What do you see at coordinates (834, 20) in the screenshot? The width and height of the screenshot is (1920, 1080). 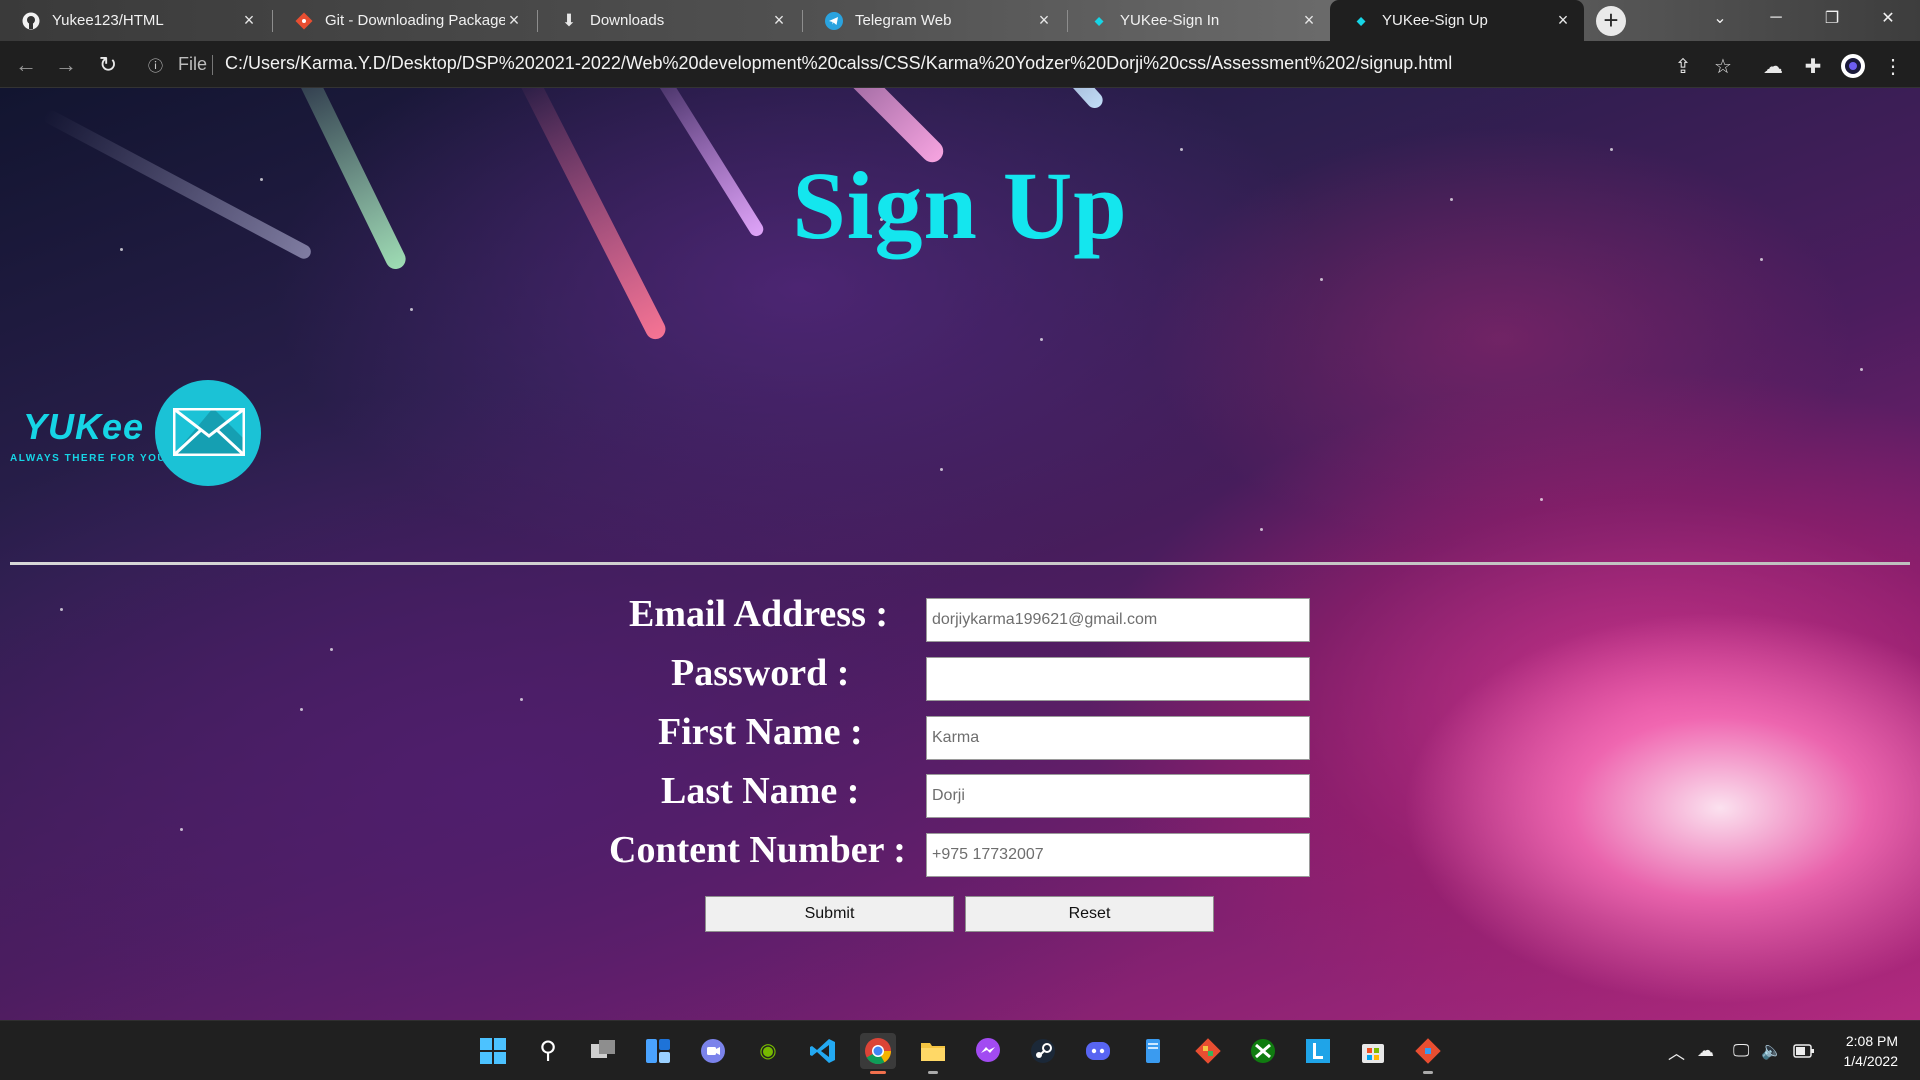 I see `telegram-icon` at bounding box center [834, 20].